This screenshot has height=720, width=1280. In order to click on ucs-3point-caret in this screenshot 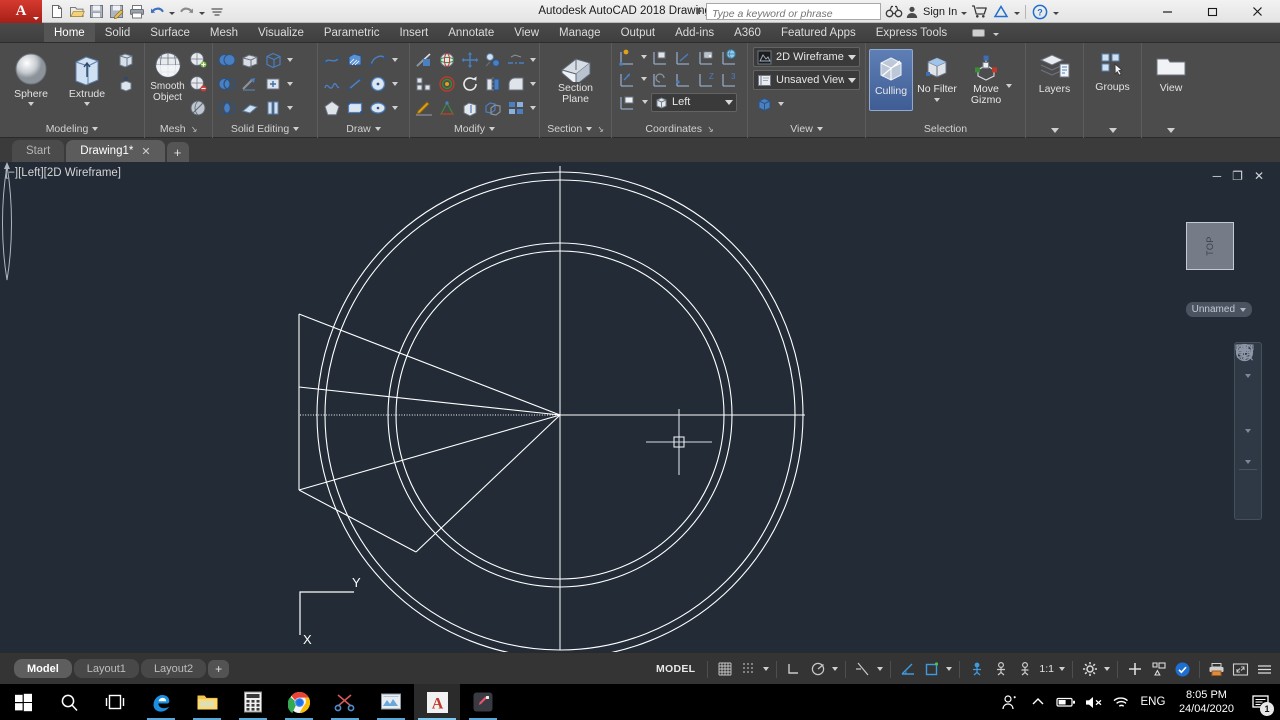, I will do `click(643, 57)`.